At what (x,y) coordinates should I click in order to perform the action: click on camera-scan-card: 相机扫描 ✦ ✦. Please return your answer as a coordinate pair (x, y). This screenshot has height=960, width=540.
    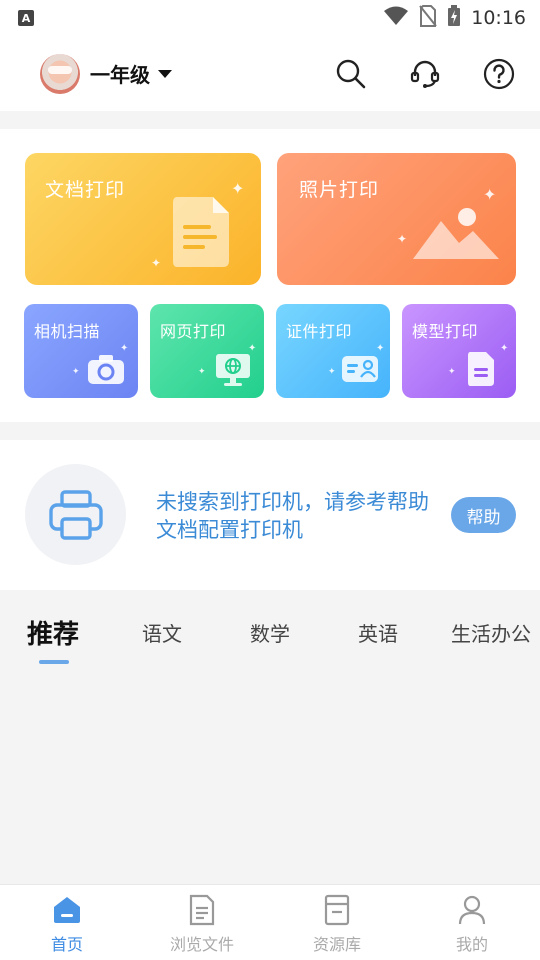
    Looking at the image, I should click on (81, 351).